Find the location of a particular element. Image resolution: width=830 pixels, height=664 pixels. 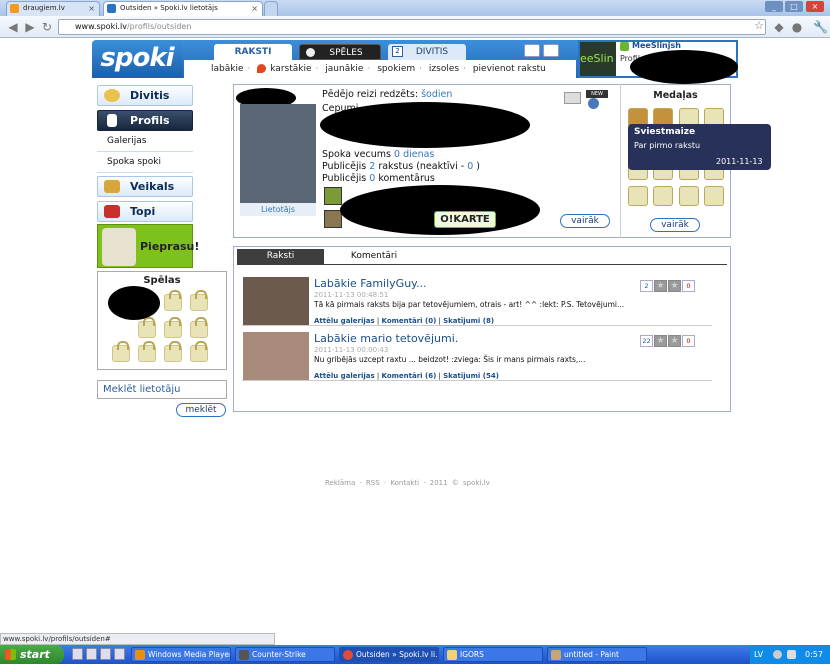

games-box: Spēlas is located at coordinates (162, 320).